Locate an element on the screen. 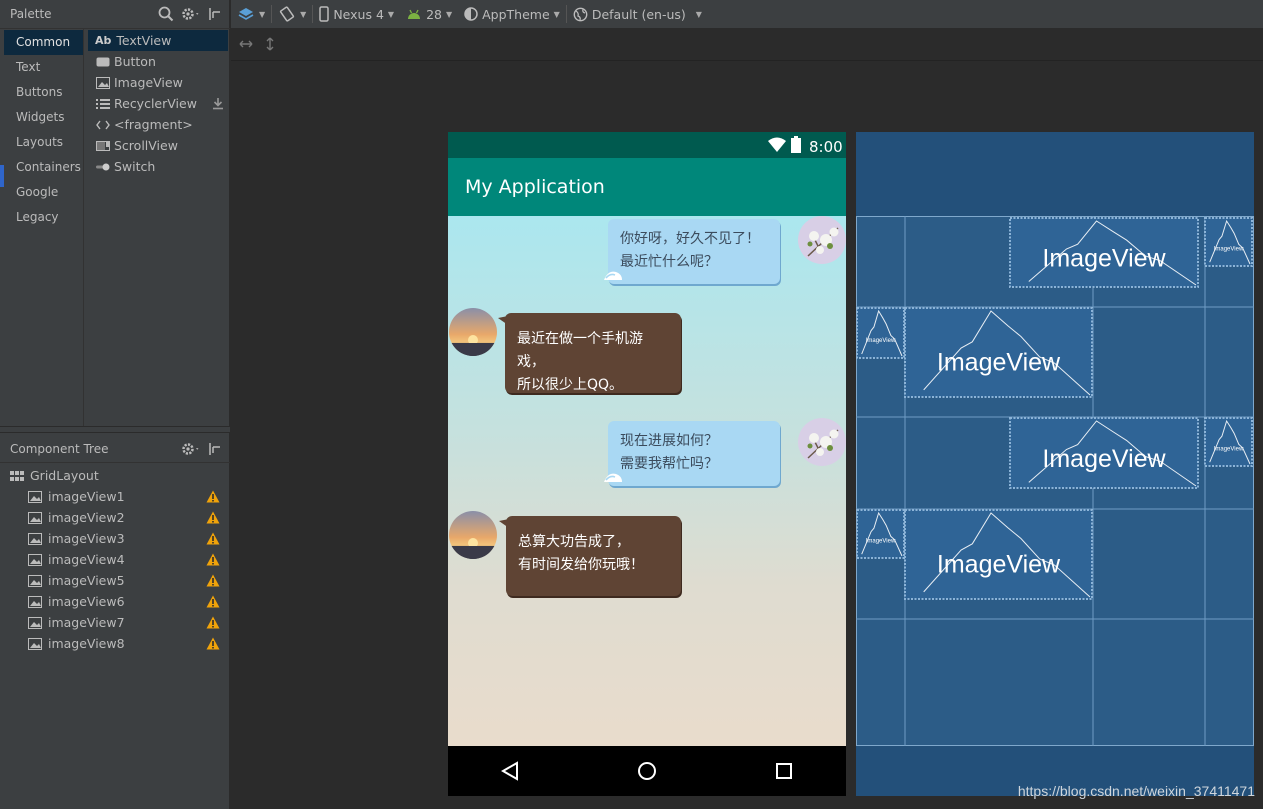  recents-icon is located at coordinates (784, 771).